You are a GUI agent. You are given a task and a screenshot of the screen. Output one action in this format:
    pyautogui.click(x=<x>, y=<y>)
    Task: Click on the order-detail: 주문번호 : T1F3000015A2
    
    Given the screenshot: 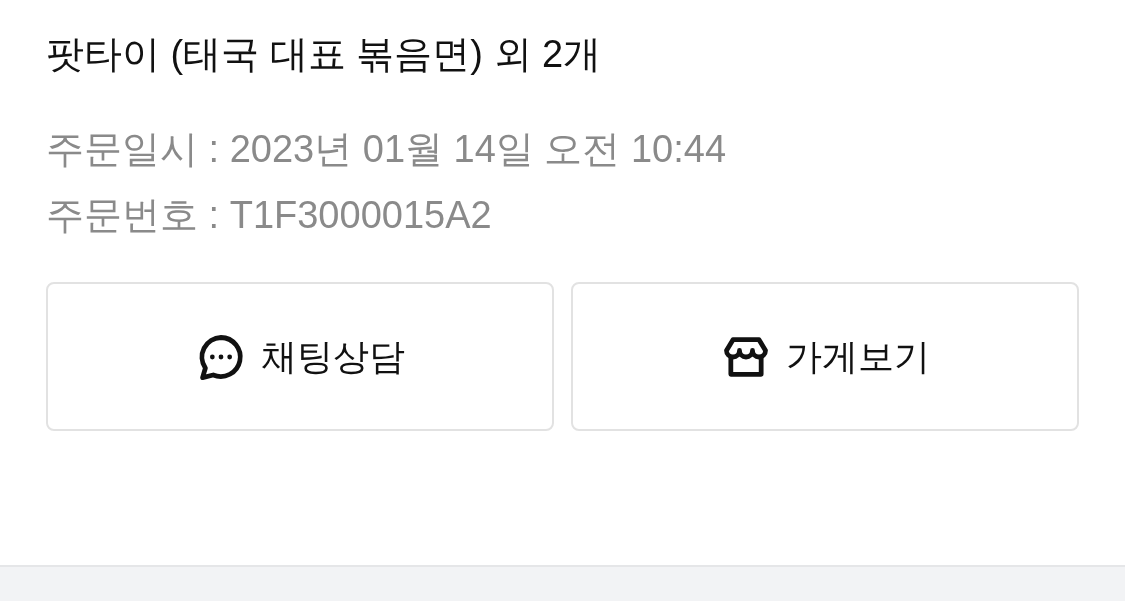 What is the action you would take?
    pyautogui.click(x=269, y=215)
    